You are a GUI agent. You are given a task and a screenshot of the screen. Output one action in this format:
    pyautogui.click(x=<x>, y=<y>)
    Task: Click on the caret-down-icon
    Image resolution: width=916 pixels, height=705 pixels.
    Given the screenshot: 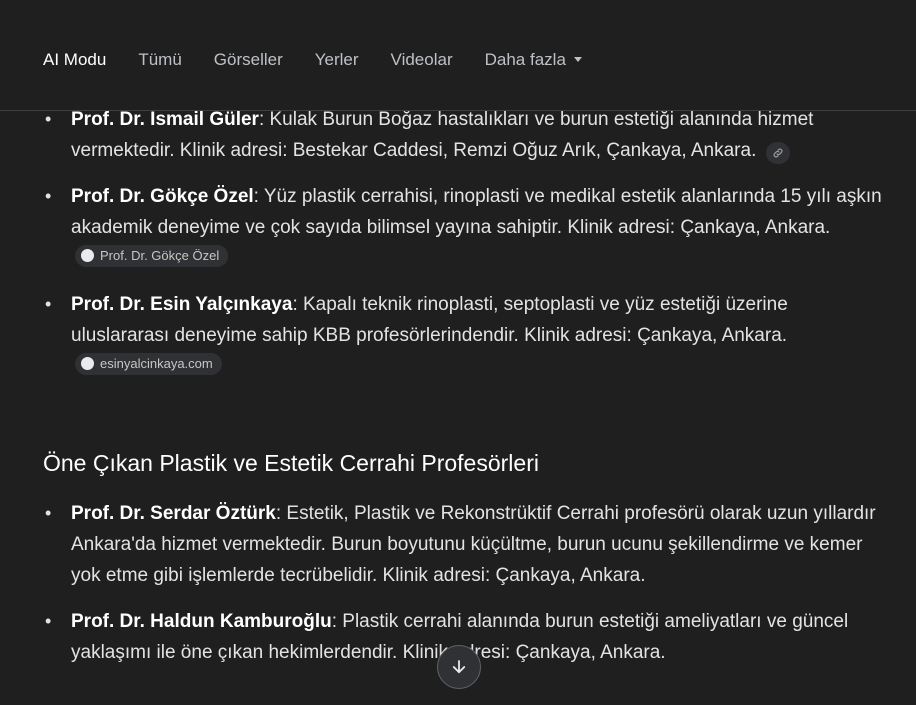 What is the action you would take?
    pyautogui.click(x=577, y=60)
    